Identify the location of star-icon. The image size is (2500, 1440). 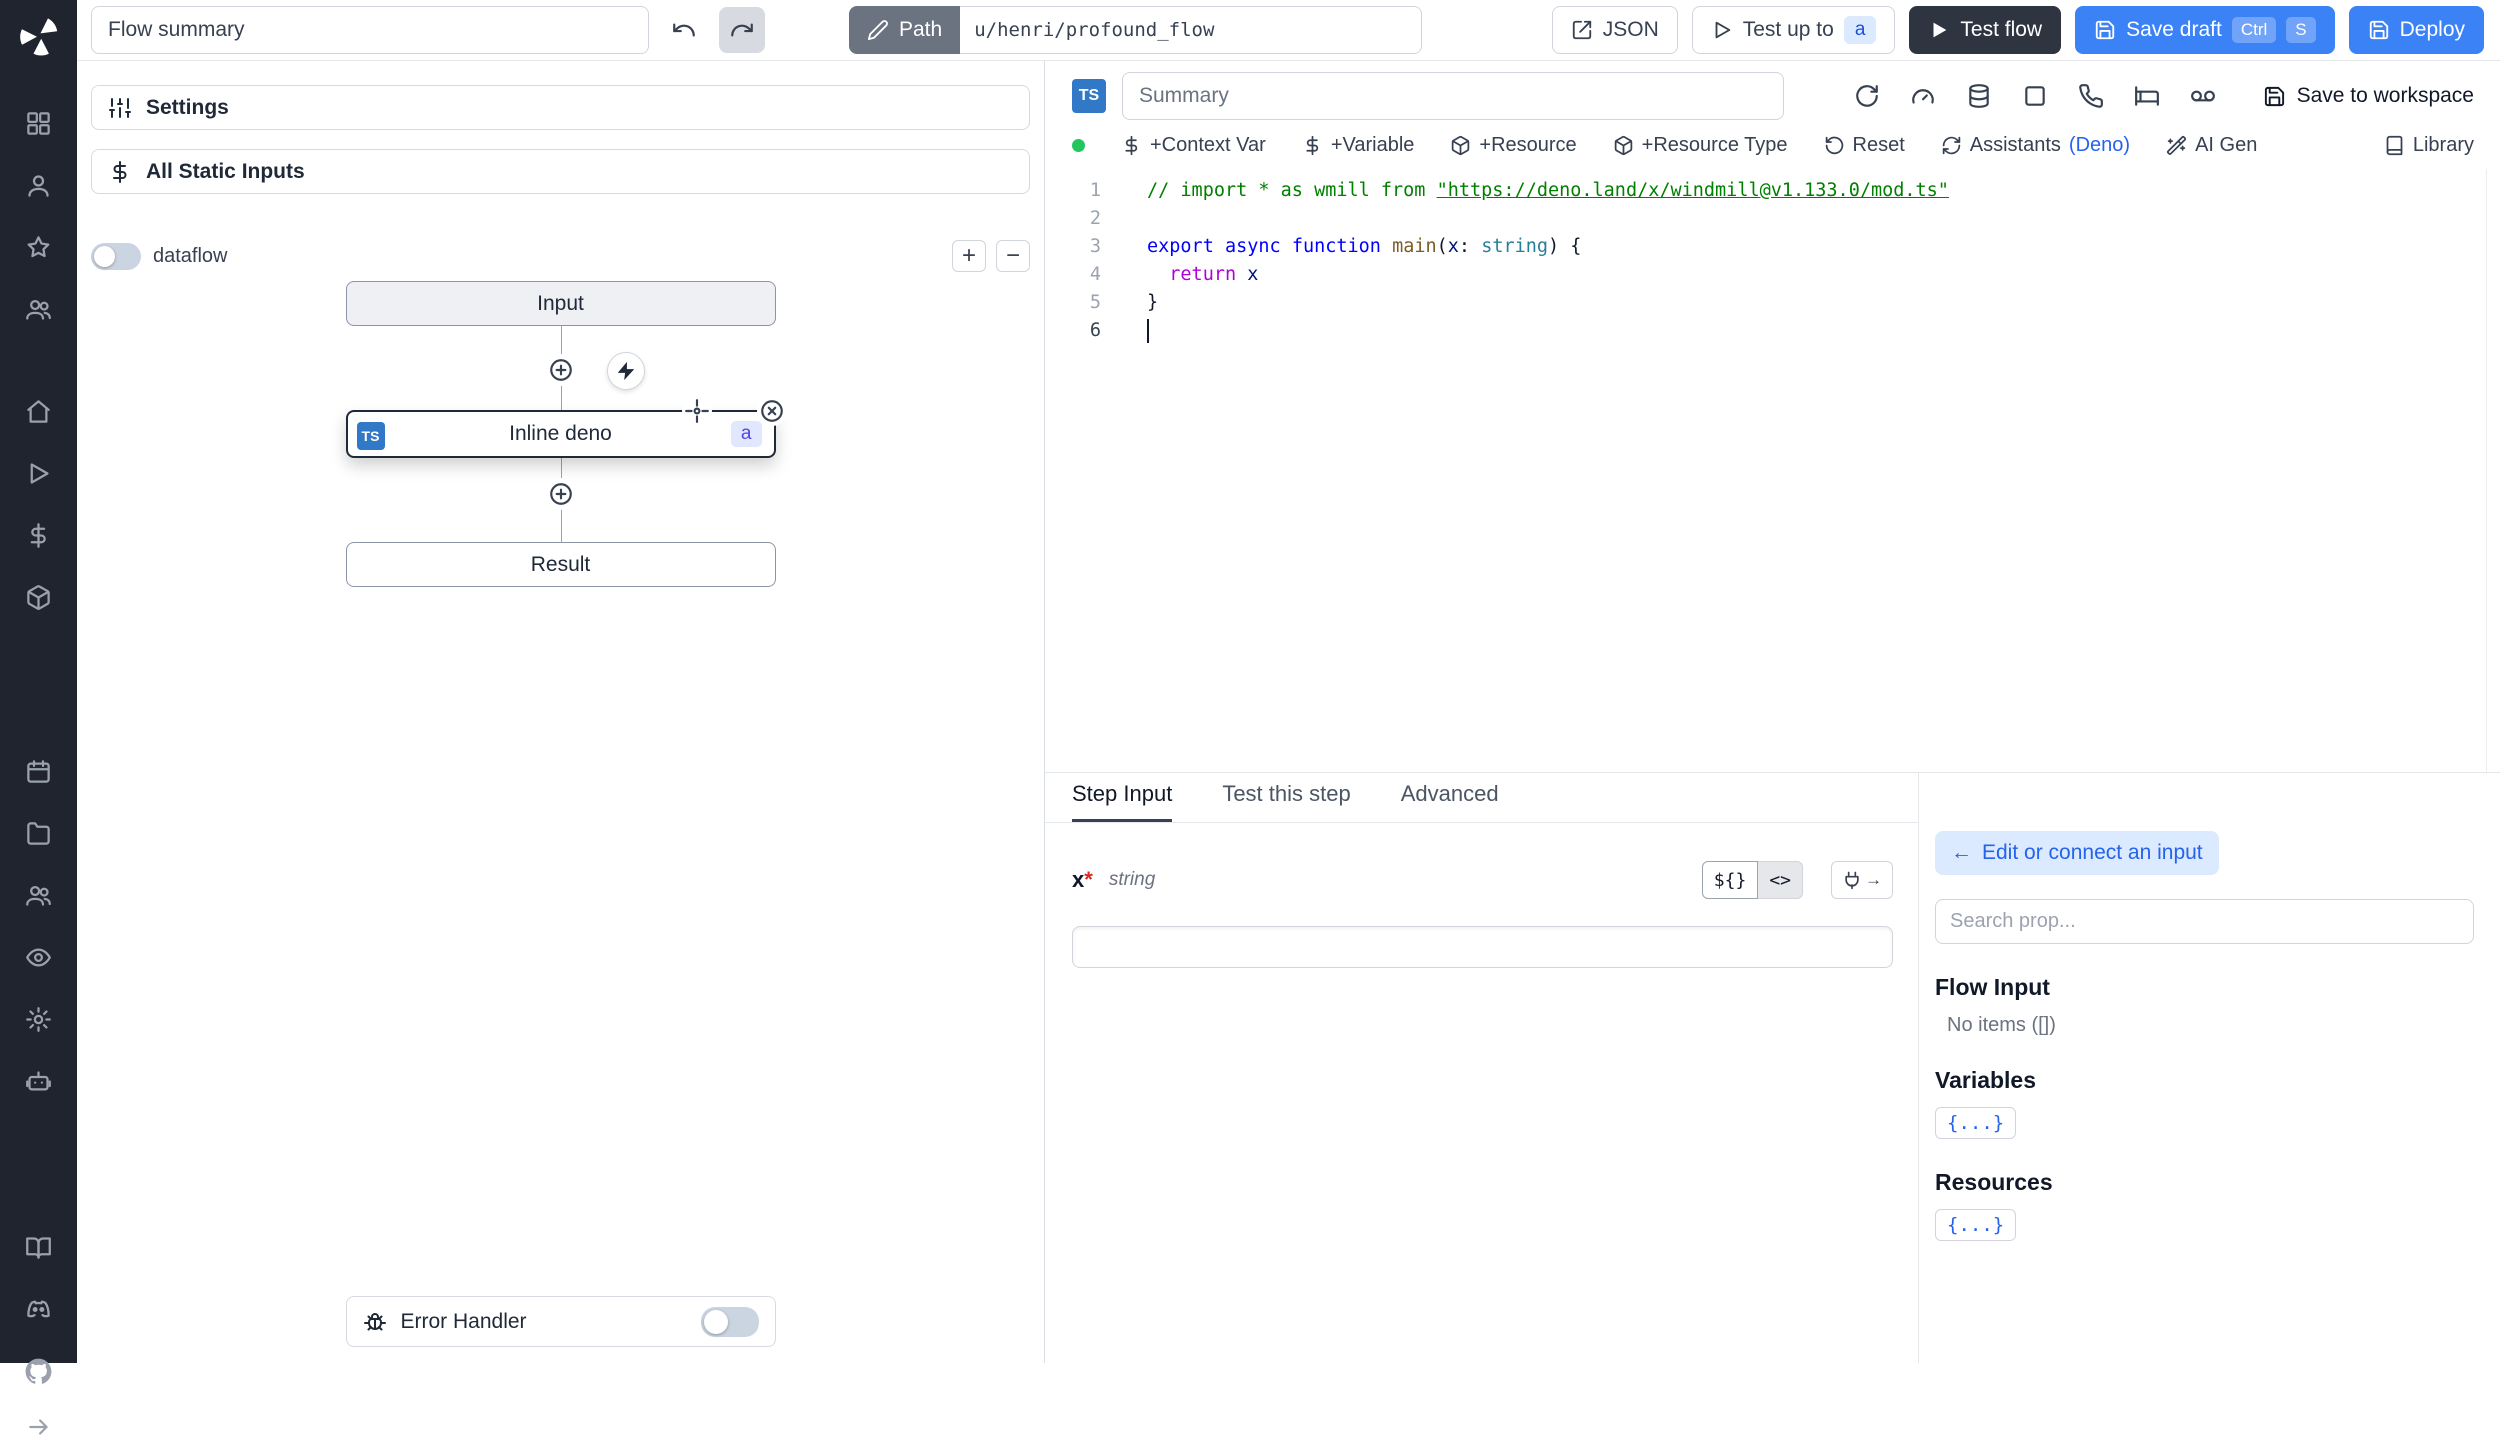
(39, 247).